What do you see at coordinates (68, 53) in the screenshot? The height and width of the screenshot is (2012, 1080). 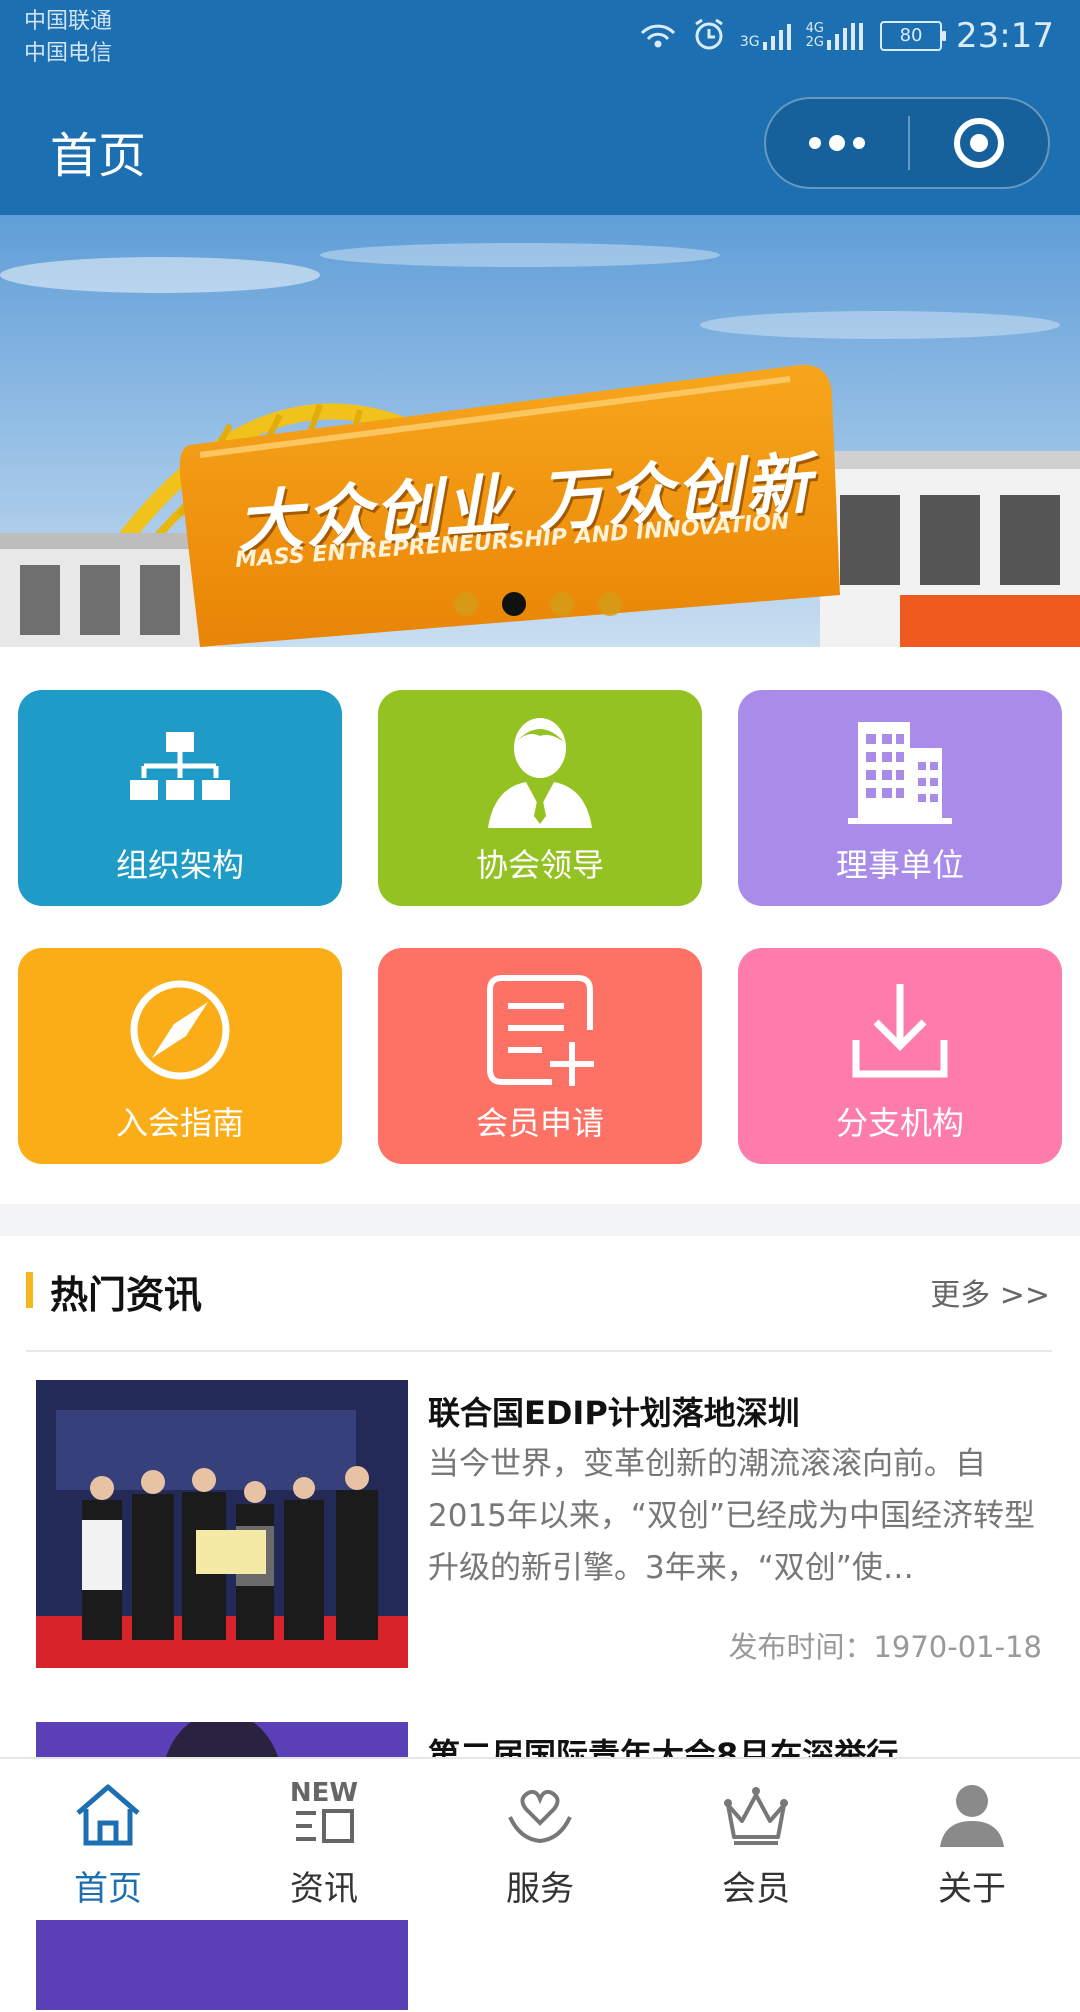 I see `carrier-2: 中国电信` at bounding box center [68, 53].